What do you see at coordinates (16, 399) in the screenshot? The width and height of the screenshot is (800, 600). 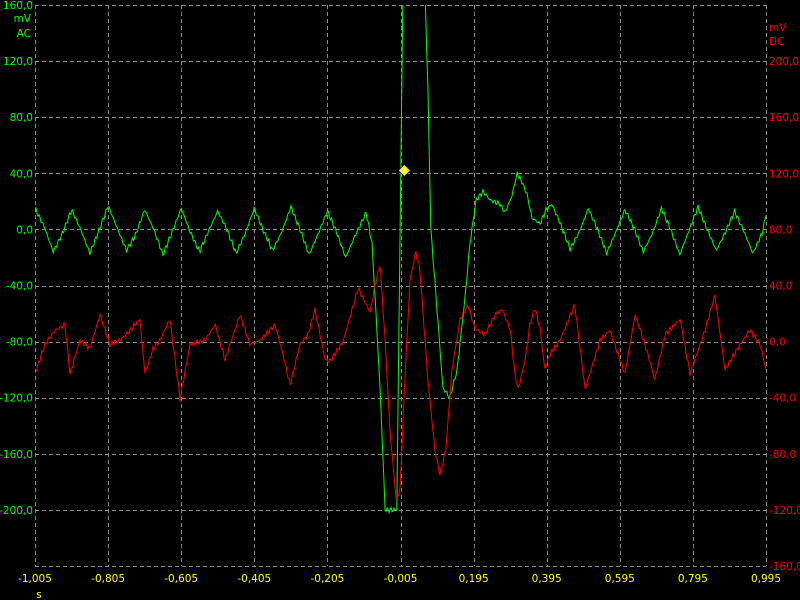 I see `left-tick-label: -120,0` at bounding box center [16, 399].